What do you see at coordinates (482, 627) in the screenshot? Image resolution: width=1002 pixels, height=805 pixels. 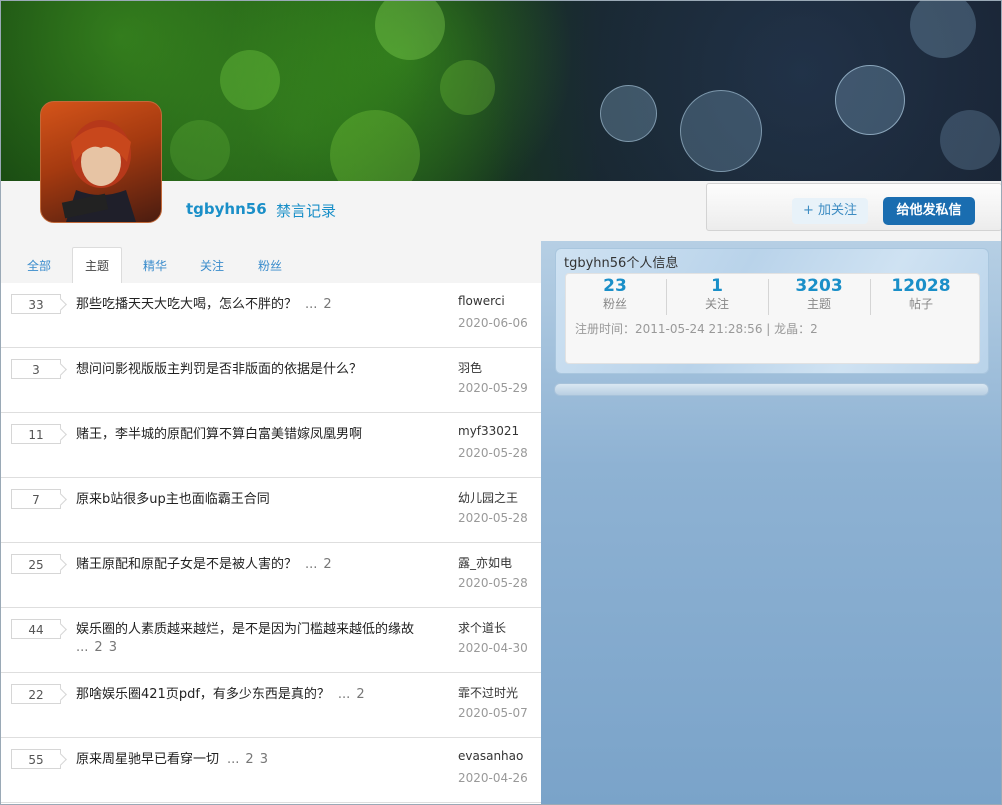 I see `thread-author: 求个道长` at bounding box center [482, 627].